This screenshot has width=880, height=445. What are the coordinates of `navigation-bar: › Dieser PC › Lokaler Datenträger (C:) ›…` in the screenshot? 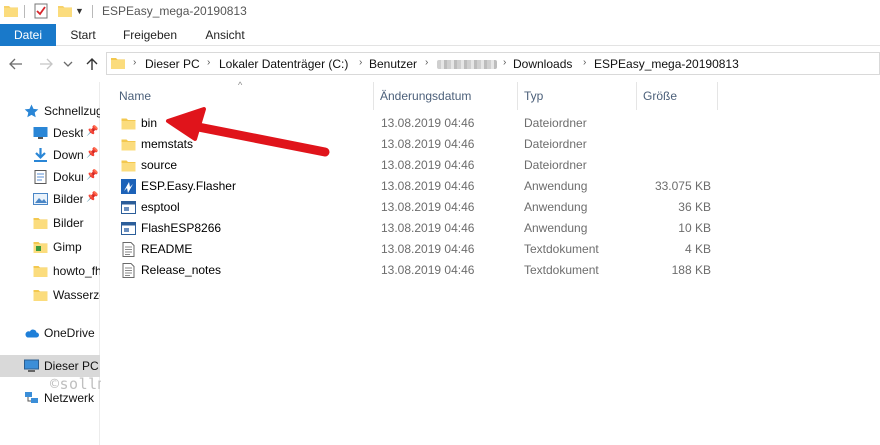 It's located at (440, 64).